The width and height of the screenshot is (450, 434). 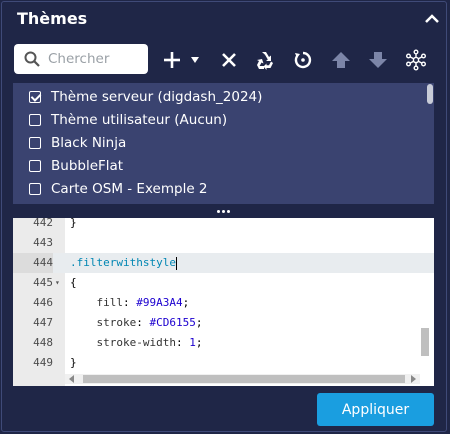 I want to click on theme-label: Thème utilisateur (Aucun), so click(x=139, y=120).